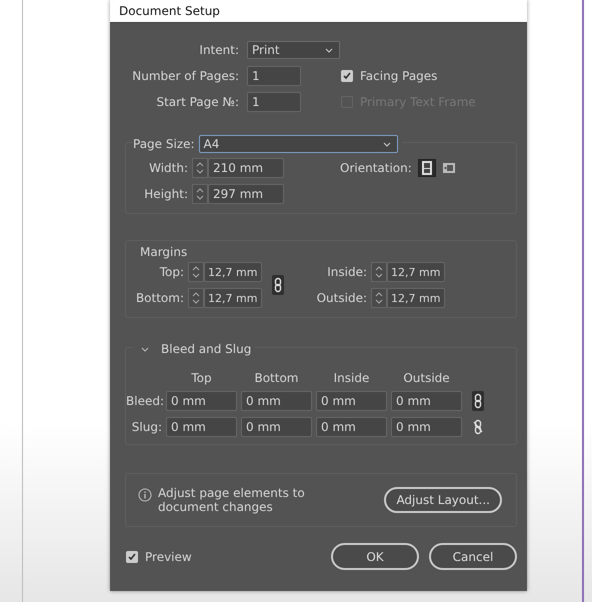  Describe the element at coordinates (171, 272) in the screenshot. I see `field-label: Top:` at that location.